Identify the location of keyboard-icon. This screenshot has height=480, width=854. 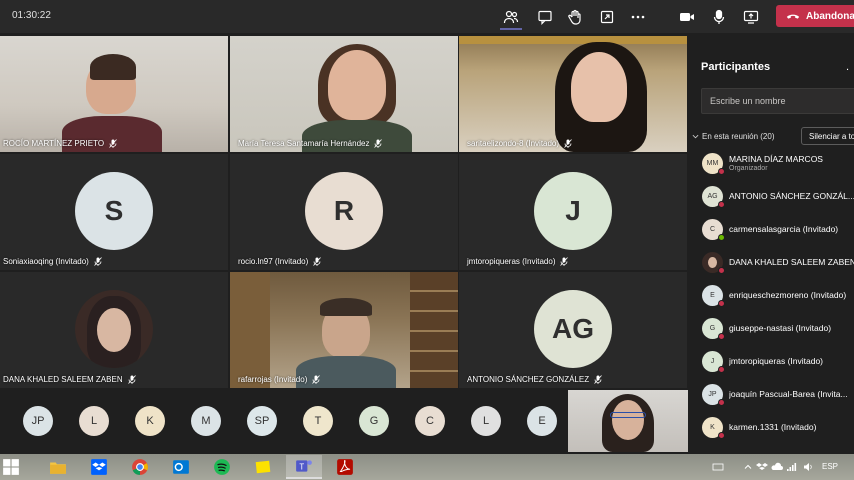
(718, 466).